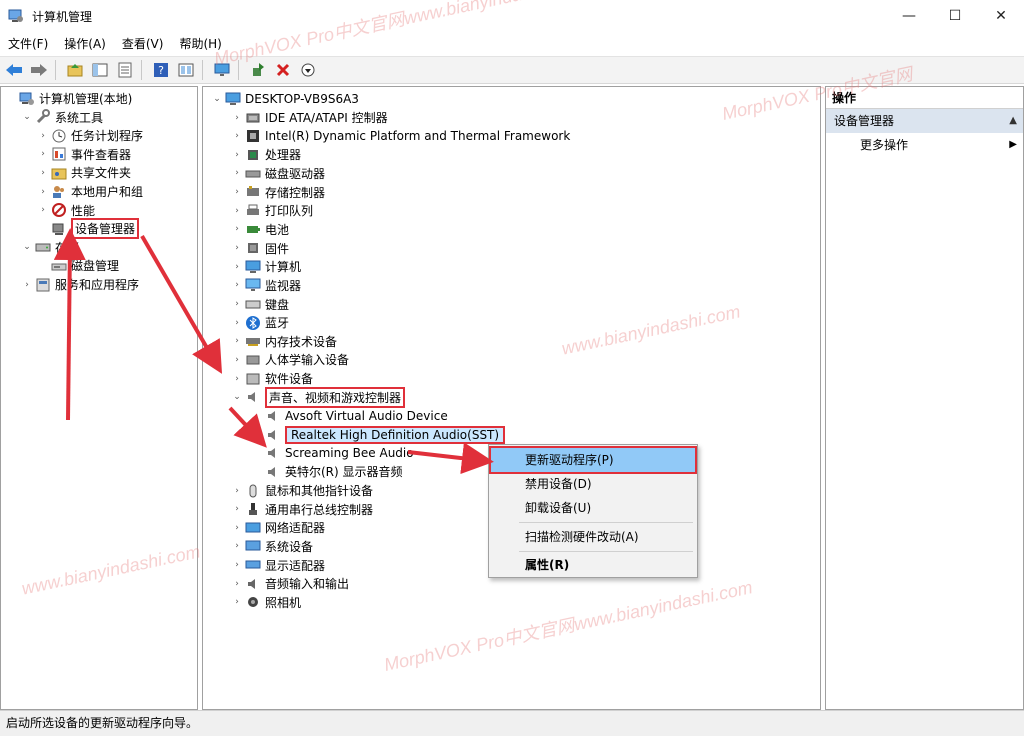 The width and height of the screenshot is (1024, 736). Describe the element at coordinates (100, 70) in the screenshot. I see `show-hide-tree-icon` at that location.